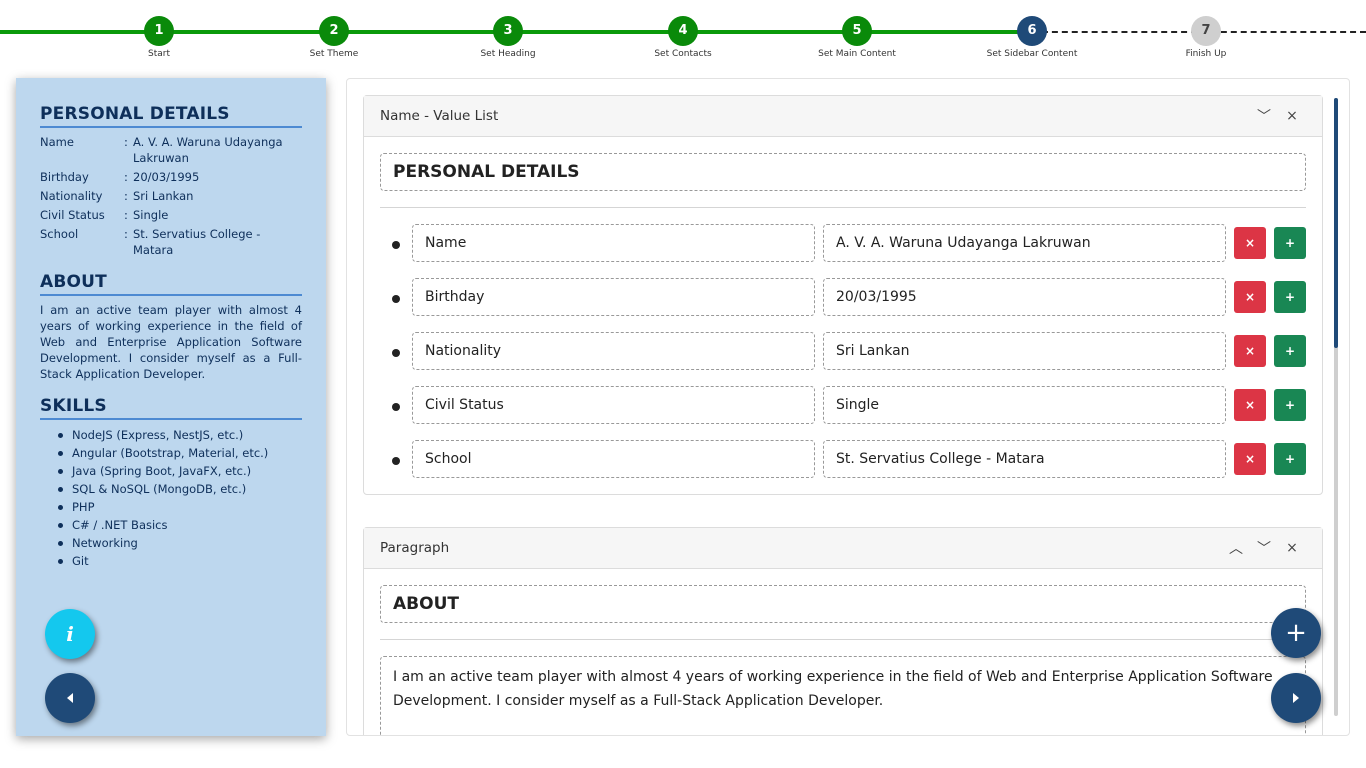  What do you see at coordinates (439, 116) in the screenshot?
I see `card-title: Name - Value List` at bounding box center [439, 116].